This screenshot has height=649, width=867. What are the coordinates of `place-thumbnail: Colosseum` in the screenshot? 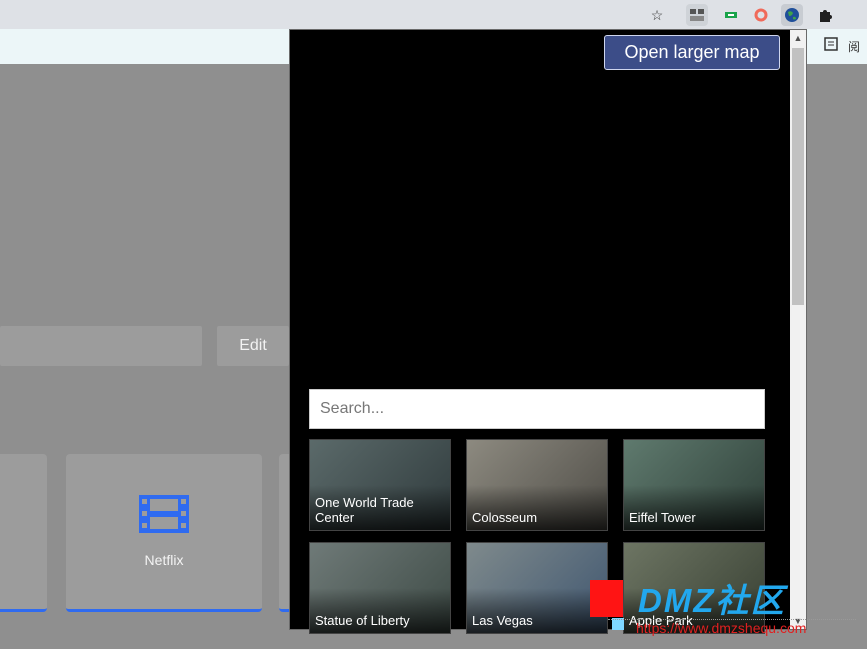 It's located at (537, 485).